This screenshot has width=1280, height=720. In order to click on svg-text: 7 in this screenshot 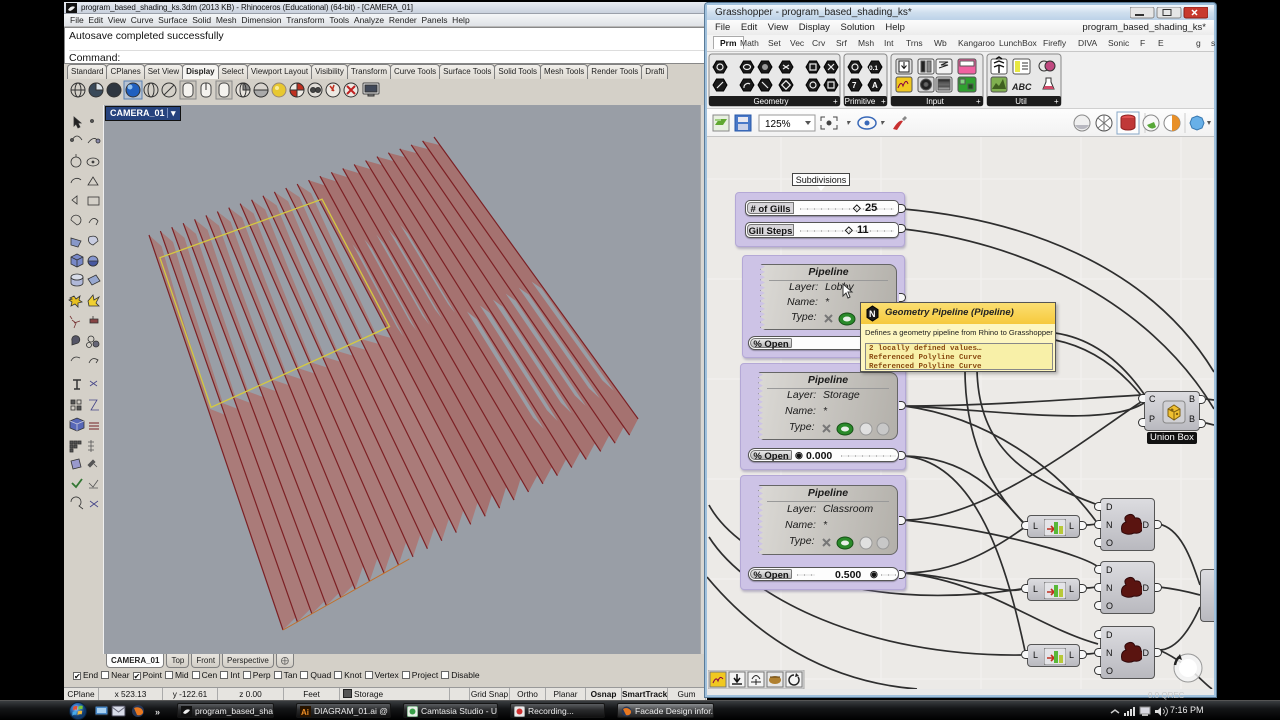, I will do `click(854, 85)`.